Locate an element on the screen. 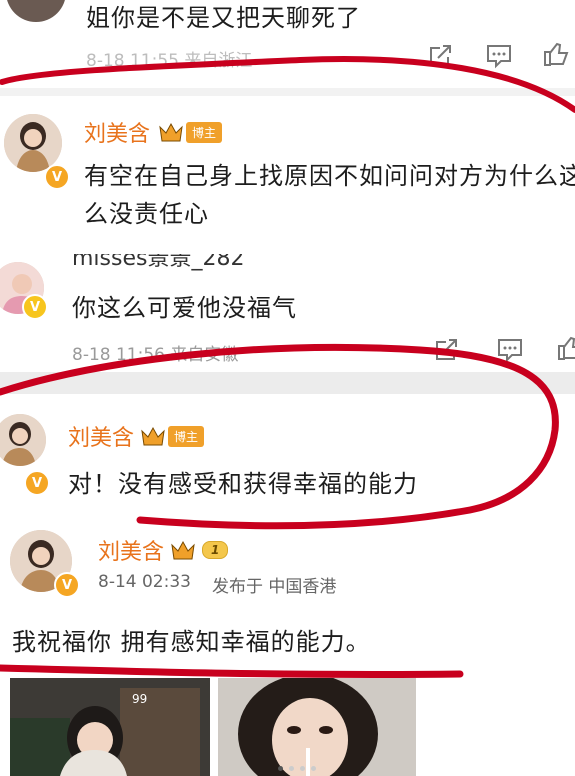 This screenshot has width=575, height=776. annotation-circle-top is located at coordinates (287, 84).